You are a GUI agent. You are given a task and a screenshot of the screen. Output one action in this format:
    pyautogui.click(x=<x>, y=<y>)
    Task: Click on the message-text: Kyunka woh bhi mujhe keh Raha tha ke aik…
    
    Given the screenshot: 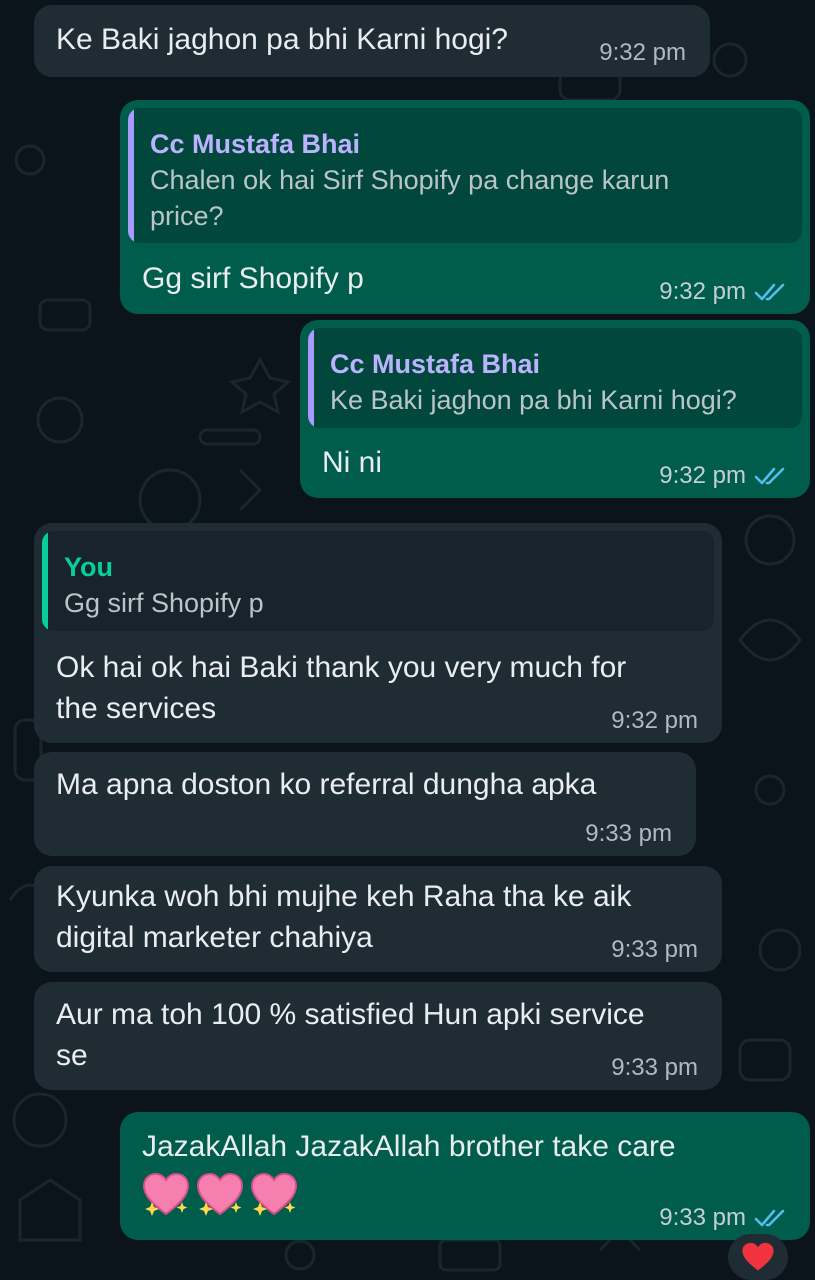 What is the action you would take?
    pyautogui.click(x=348, y=917)
    